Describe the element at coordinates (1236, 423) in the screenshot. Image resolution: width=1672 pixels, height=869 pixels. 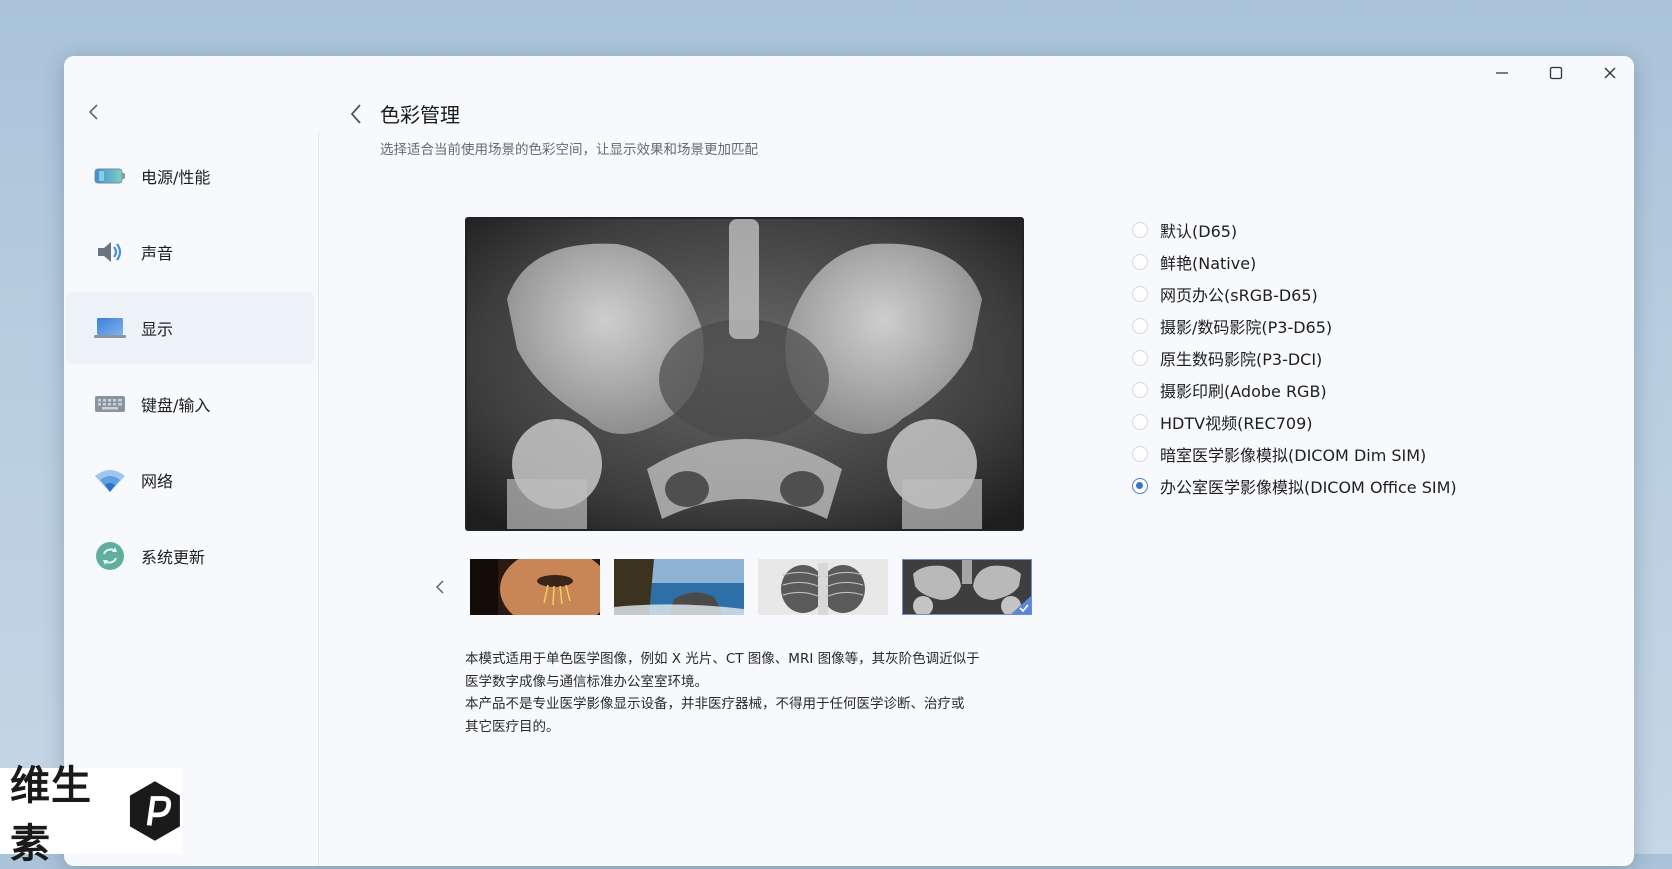
I see `option-label: HDTV视频(REC709)` at that location.